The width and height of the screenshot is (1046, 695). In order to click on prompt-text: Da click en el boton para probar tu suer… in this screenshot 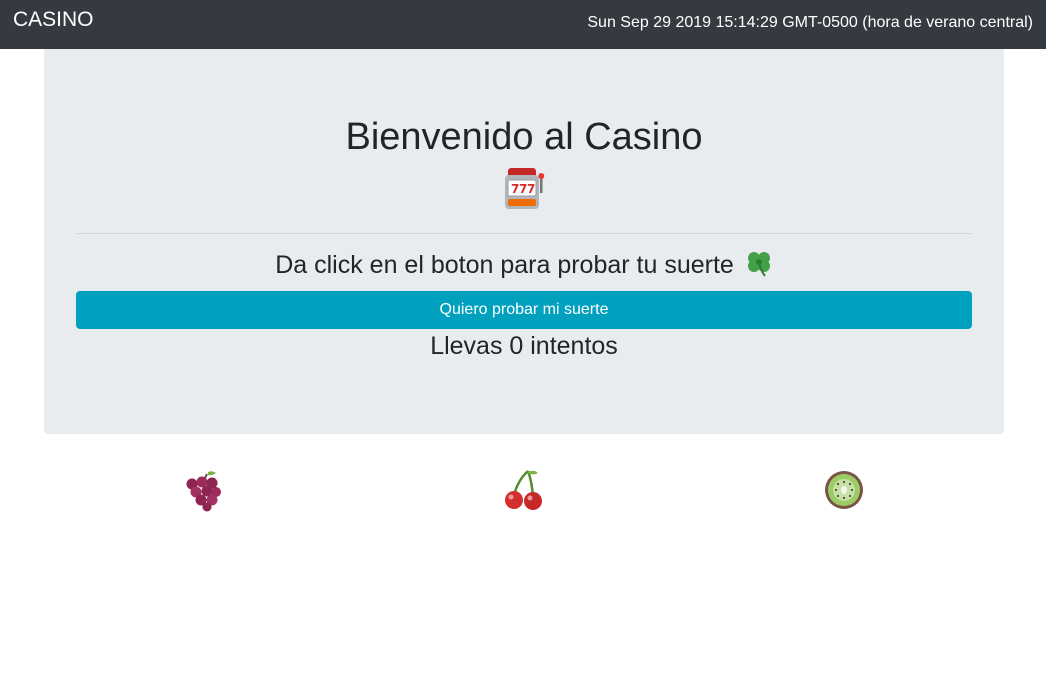, I will do `click(504, 265)`.